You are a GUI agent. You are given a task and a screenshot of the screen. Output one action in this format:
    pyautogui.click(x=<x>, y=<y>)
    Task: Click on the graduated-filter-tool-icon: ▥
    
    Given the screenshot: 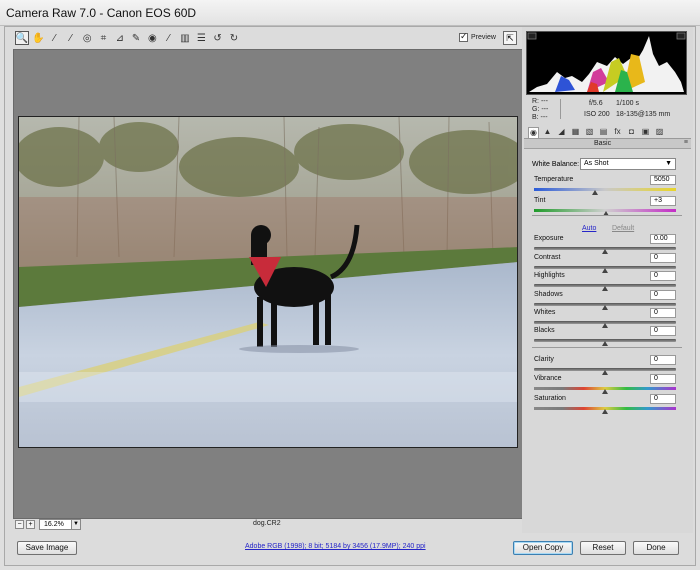 What is the action you would take?
    pyautogui.click(x=185, y=38)
    